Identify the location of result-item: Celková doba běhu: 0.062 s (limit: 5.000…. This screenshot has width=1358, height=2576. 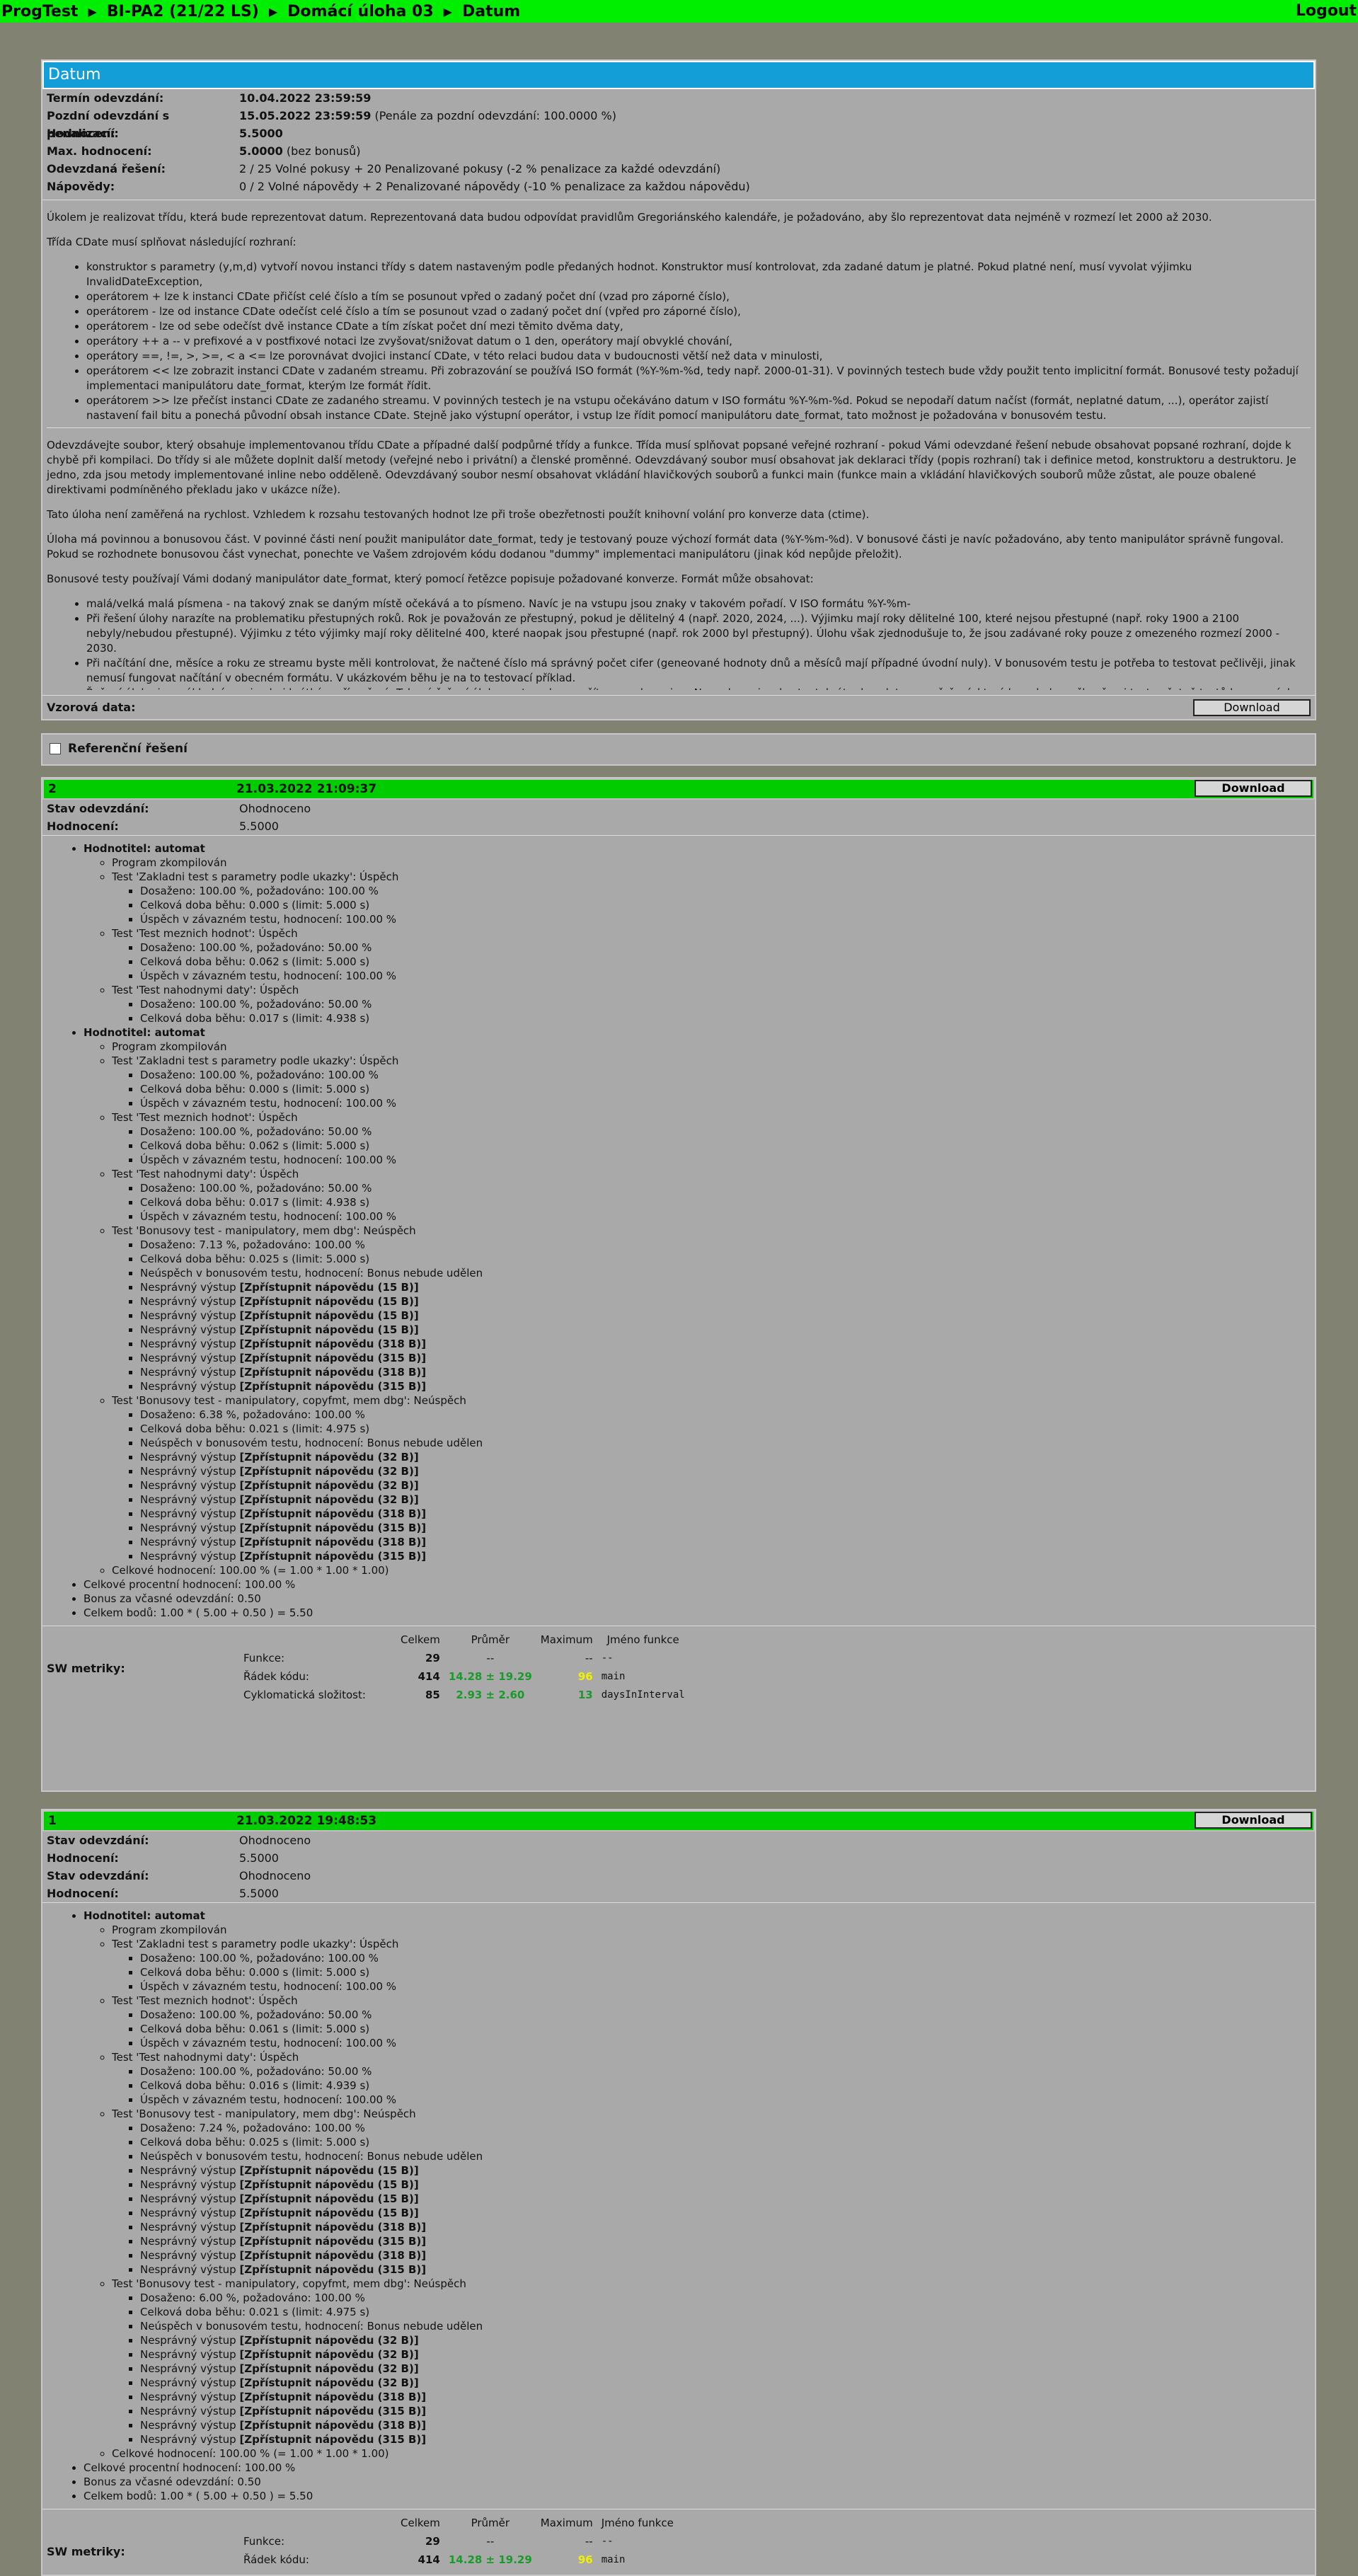
(728, 962).